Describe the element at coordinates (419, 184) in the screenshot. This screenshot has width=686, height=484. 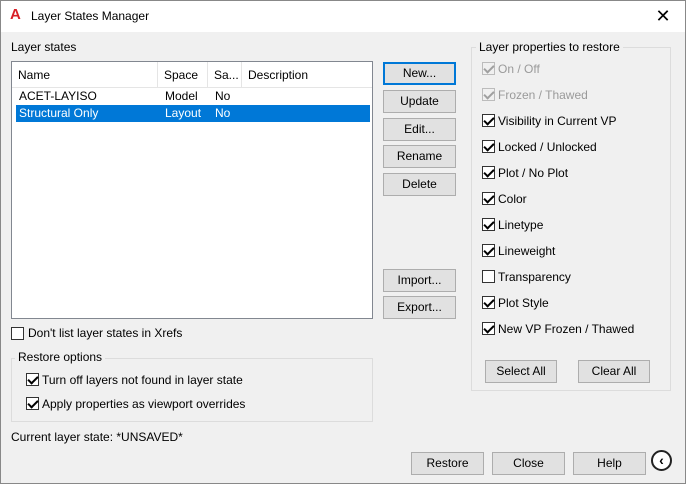
I see `delete-button: Delete` at that location.